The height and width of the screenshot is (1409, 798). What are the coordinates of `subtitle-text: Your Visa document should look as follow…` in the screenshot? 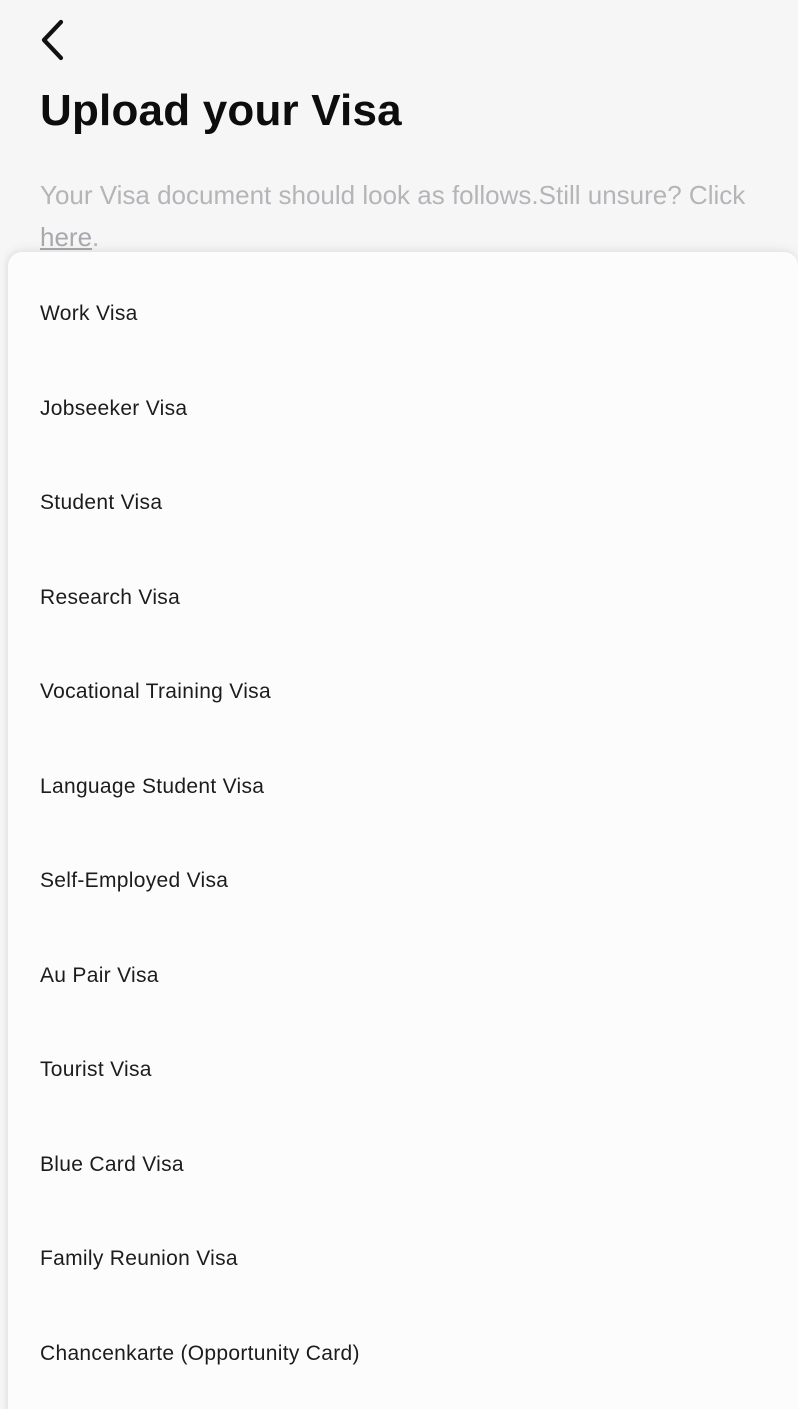 It's located at (393, 195).